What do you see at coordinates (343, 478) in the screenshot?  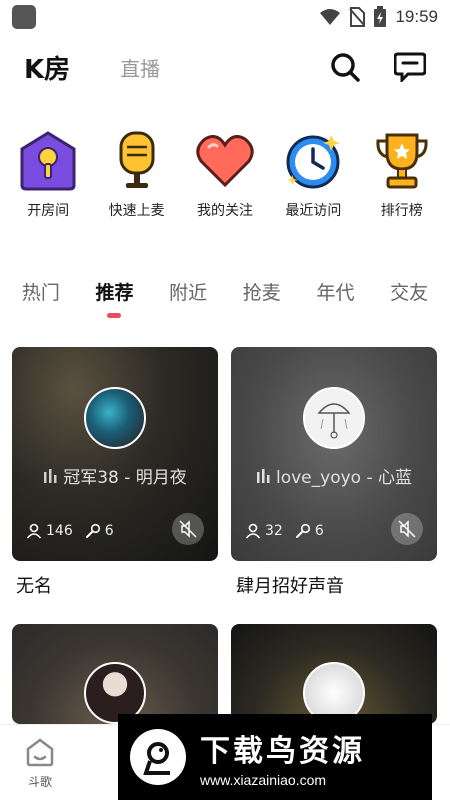 I see `song-text: love_yoyo - 心蓝` at bounding box center [343, 478].